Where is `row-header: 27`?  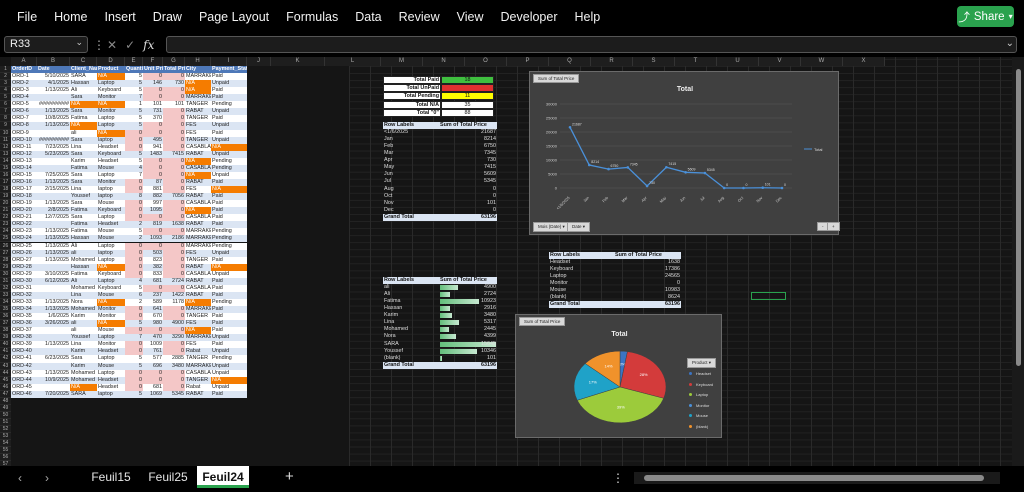 row-header: 27 is located at coordinates (5, 253).